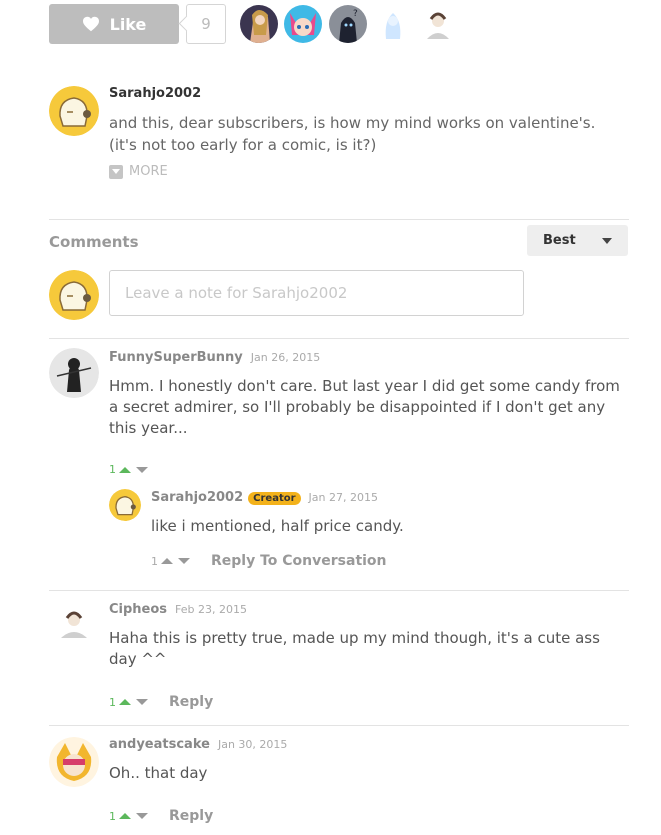 The image size is (661, 835). What do you see at coordinates (94, 242) in the screenshot?
I see `comments-title: Comments` at bounding box center [94, 242].